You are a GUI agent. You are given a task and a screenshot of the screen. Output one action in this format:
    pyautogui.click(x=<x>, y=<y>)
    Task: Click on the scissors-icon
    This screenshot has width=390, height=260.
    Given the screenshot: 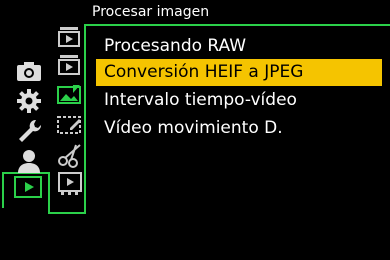 What is the action you would take?
    pyautogui.click(x=70, y=155)
    